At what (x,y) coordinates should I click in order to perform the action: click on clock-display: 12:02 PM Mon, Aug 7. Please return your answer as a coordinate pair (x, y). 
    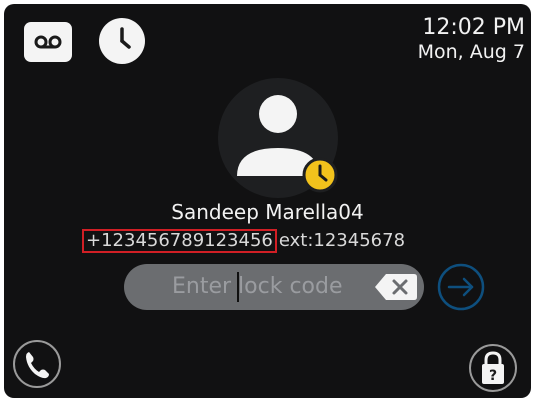
    Looking at the image, I should click on (471, 40).